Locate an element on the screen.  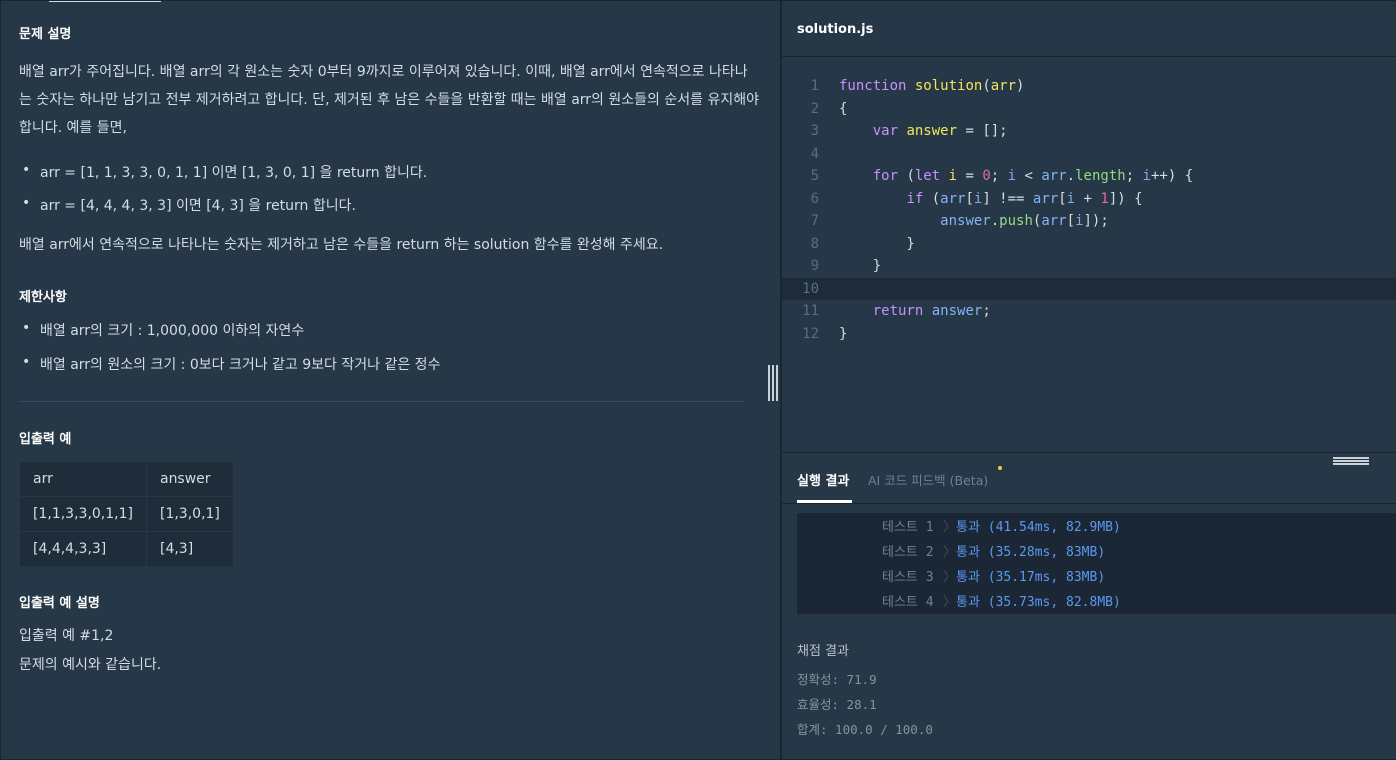
file-tab-bar: solution.js is located at coordinates (1089, 29).